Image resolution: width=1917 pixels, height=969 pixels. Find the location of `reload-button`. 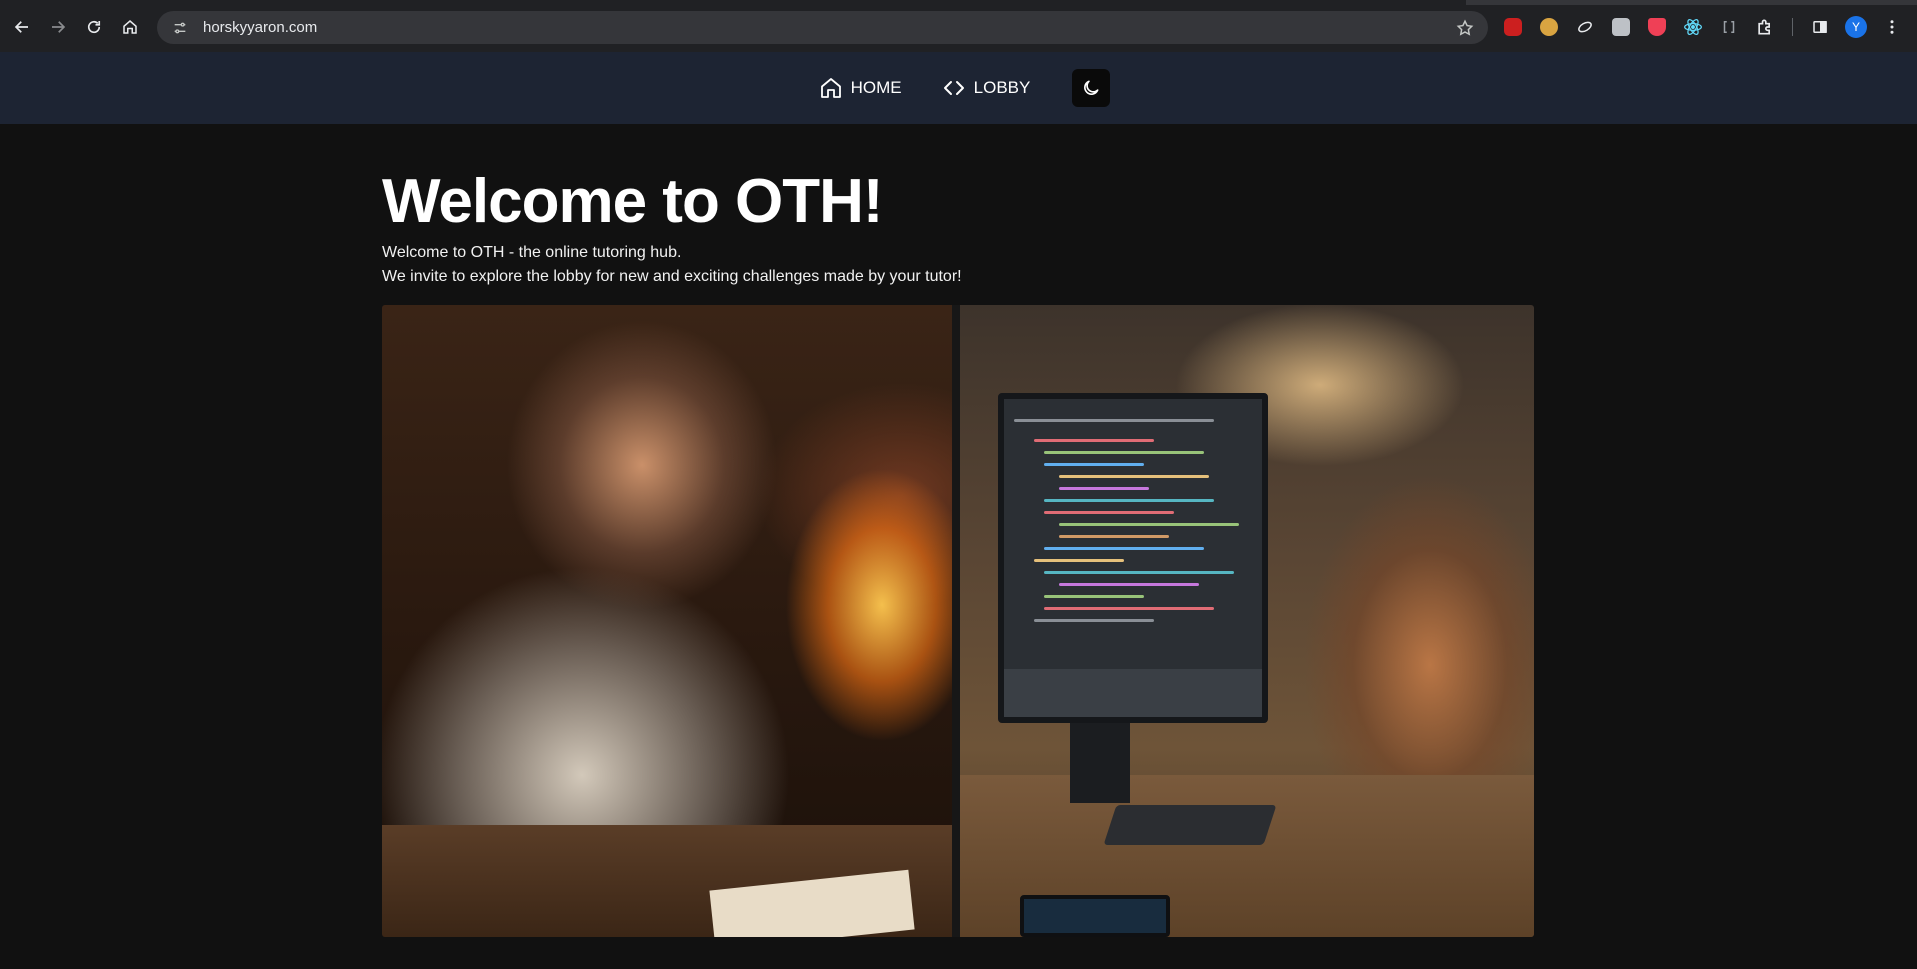

reload-button is located at coordinates (94, 27).